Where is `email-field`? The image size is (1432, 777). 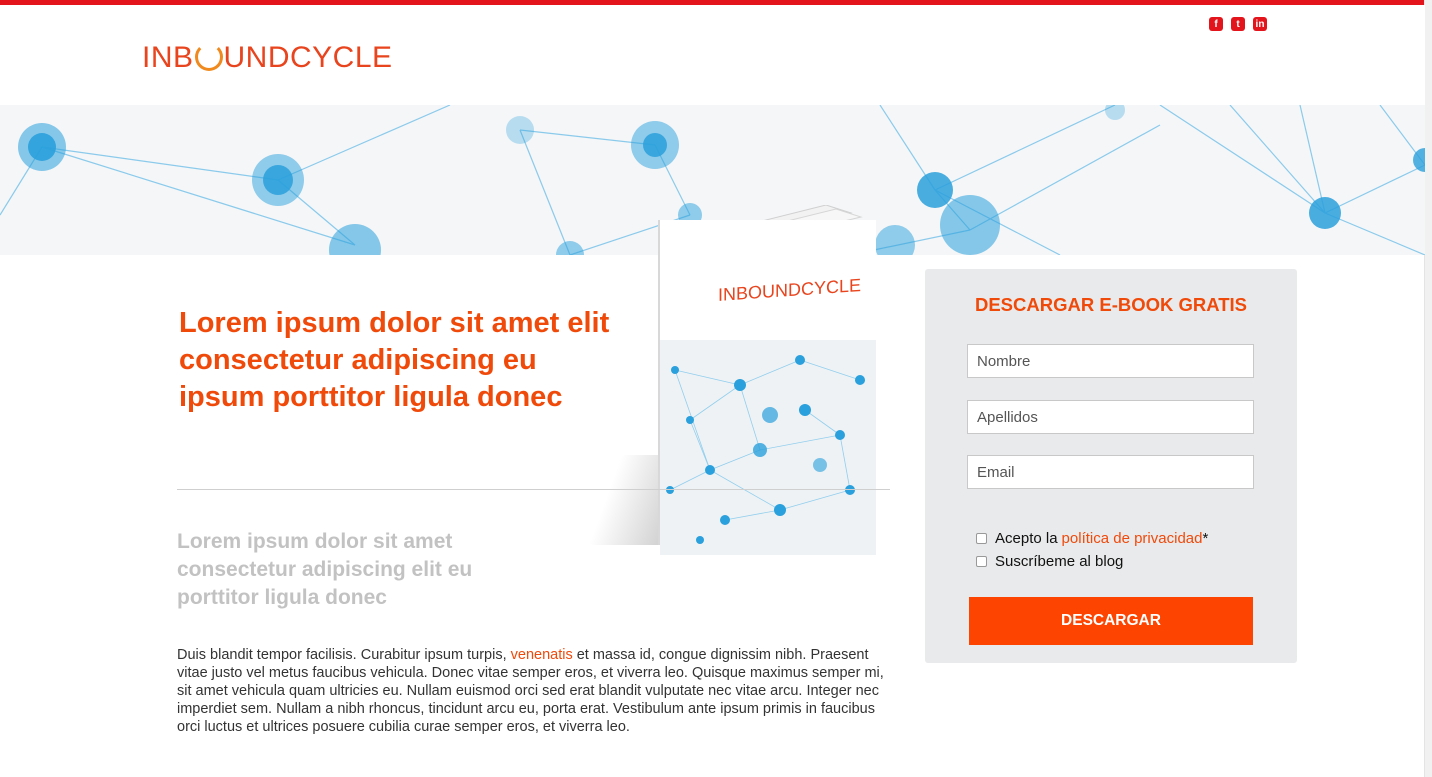
email-field is located at coordinates (1110, 472).